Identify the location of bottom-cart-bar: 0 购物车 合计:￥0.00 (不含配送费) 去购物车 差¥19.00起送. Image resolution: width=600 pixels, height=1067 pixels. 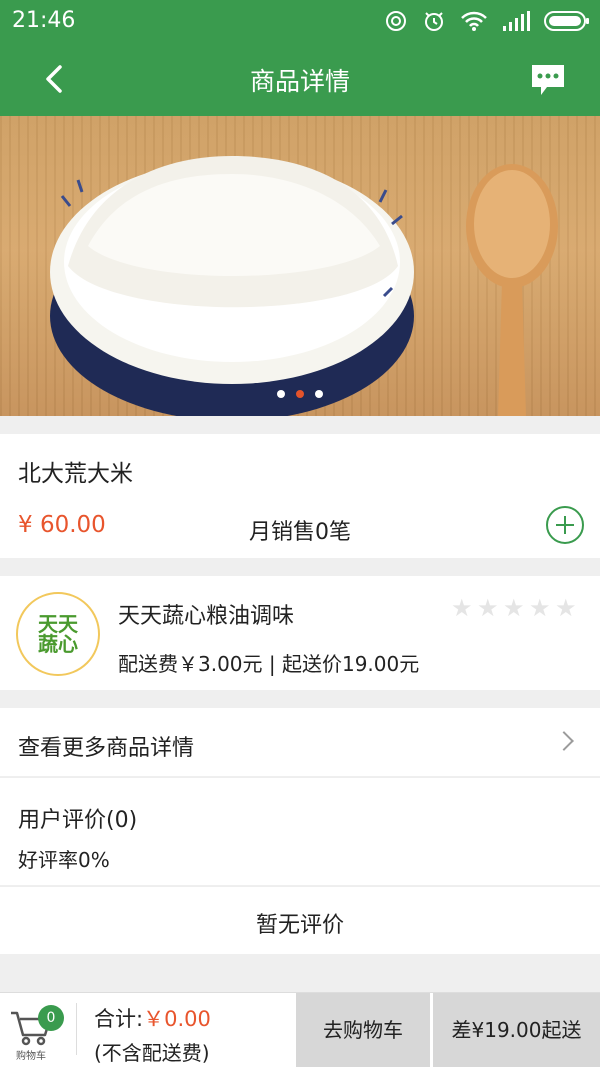
(300, 1029).